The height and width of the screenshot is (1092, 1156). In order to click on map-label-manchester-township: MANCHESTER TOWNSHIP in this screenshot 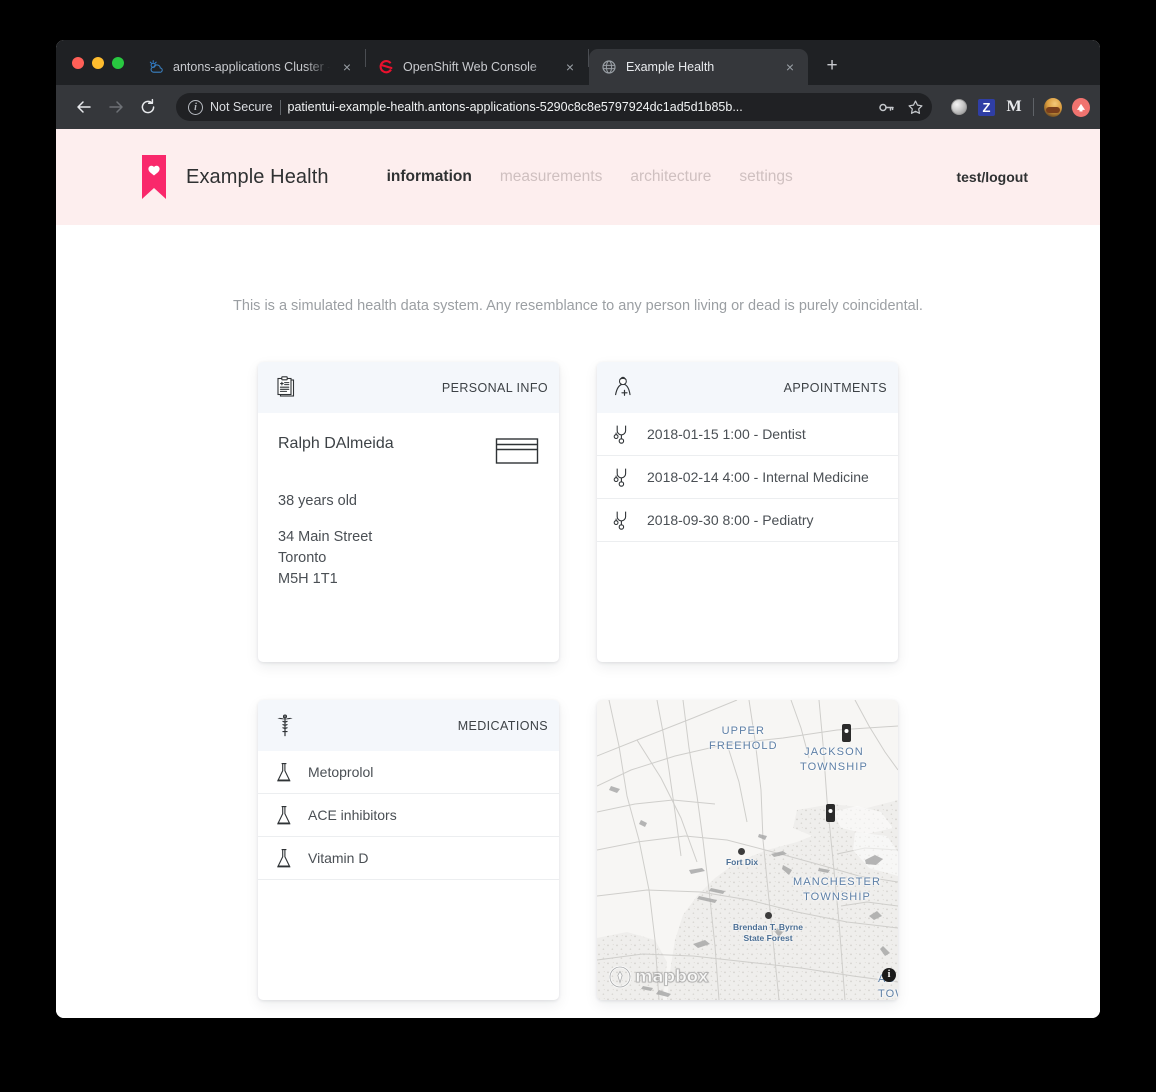, I will do `click(837, 889)`.